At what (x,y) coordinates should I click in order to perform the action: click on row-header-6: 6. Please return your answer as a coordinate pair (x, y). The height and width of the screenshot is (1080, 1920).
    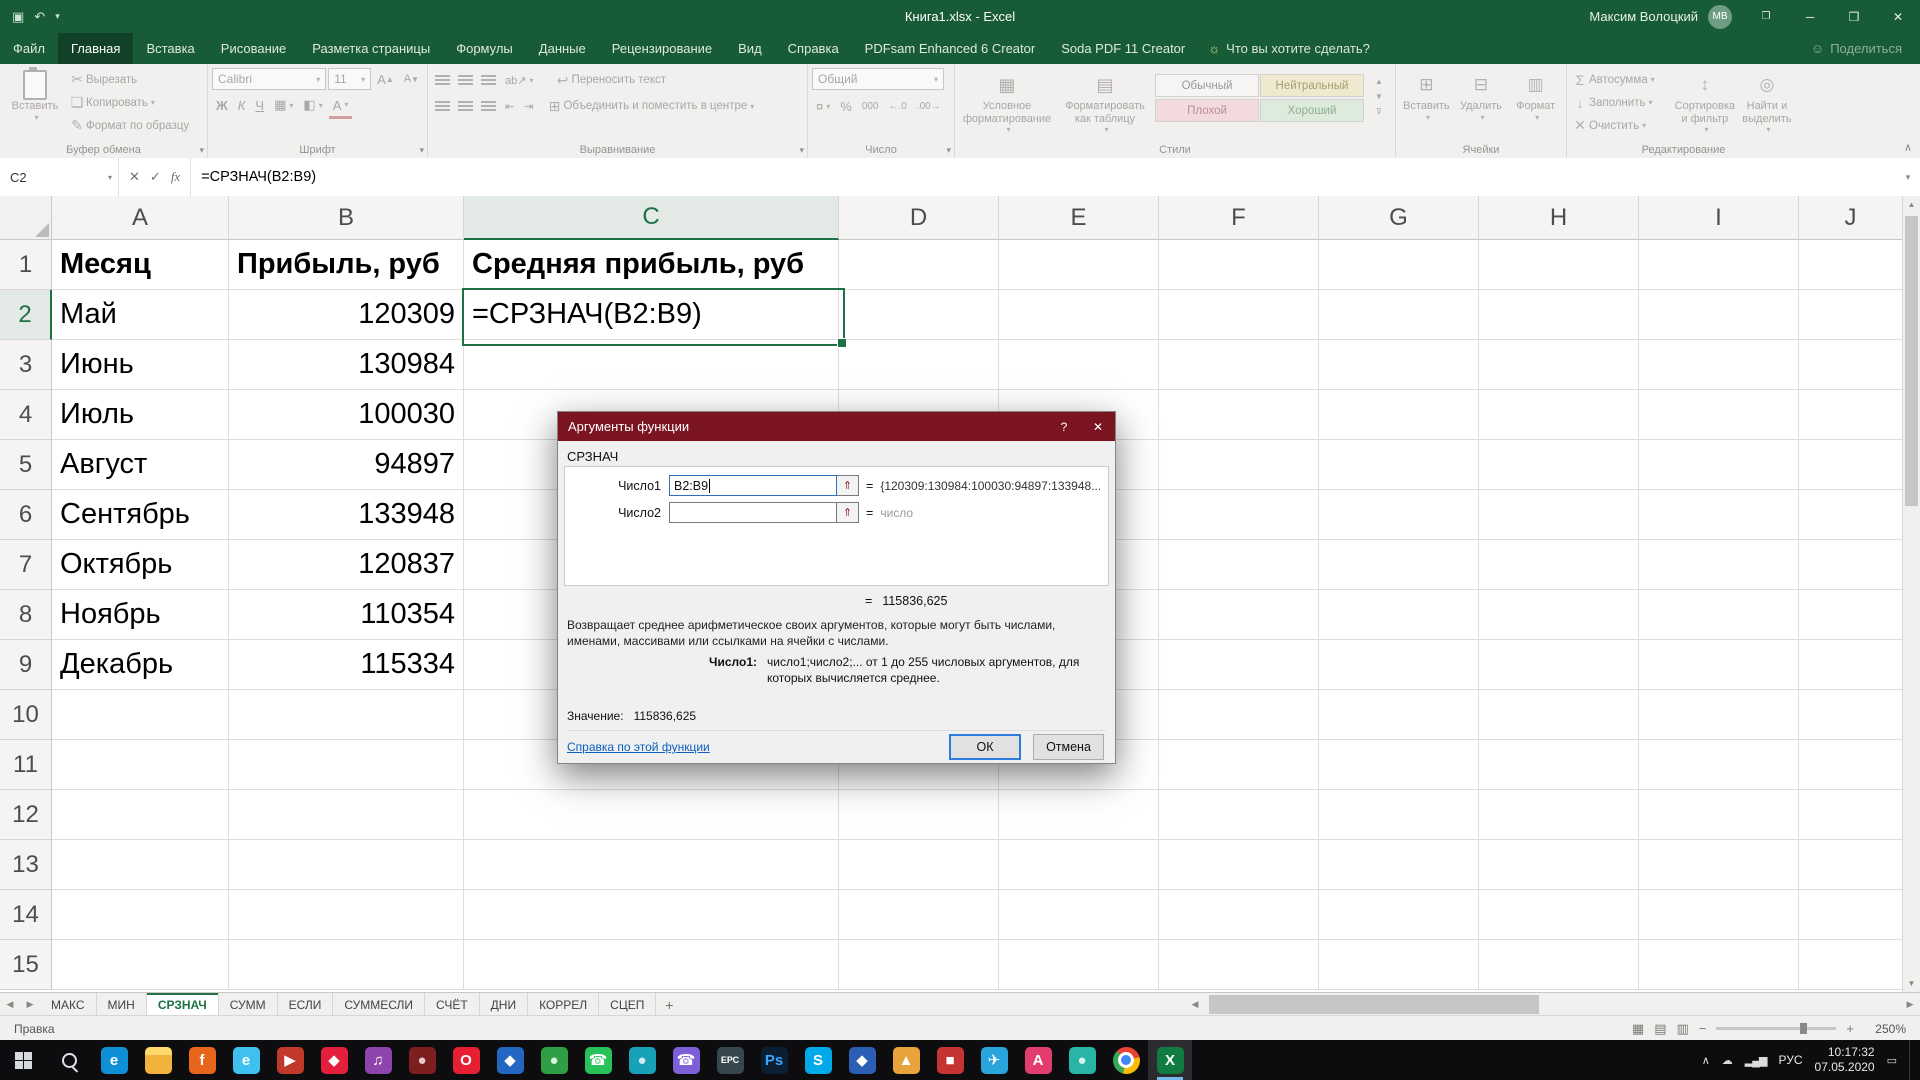
    Looking at the image, I should click on (26, 515).